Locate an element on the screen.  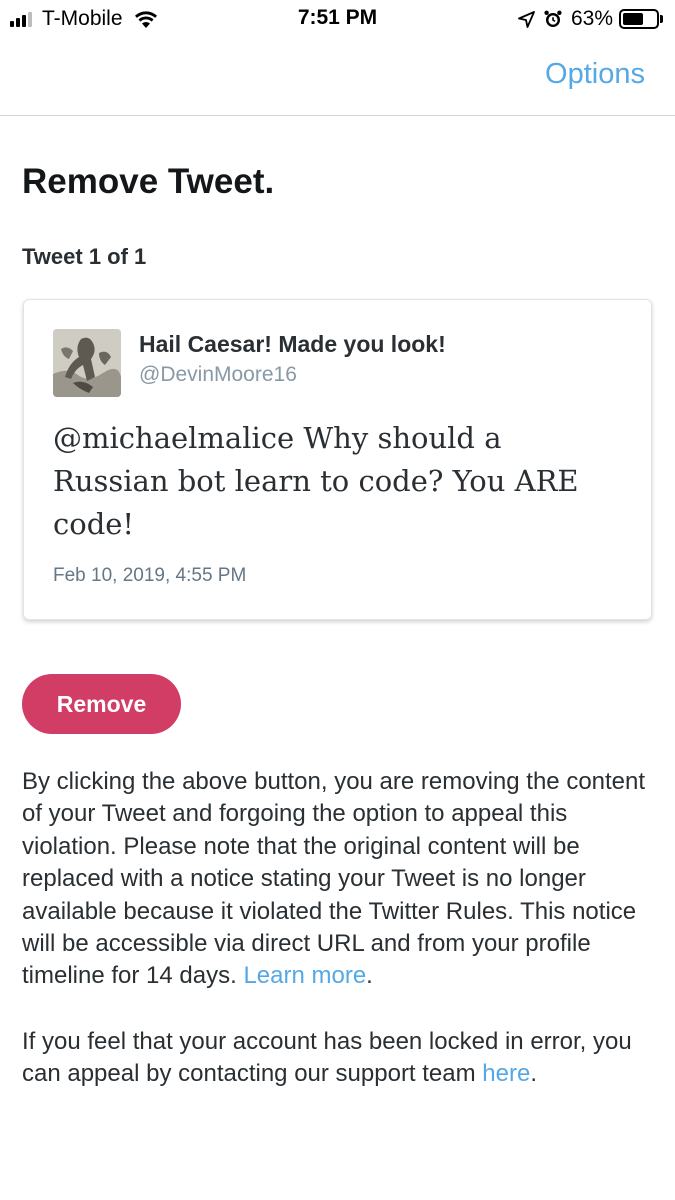
alarm-icon is located at coordinates (553, 18).